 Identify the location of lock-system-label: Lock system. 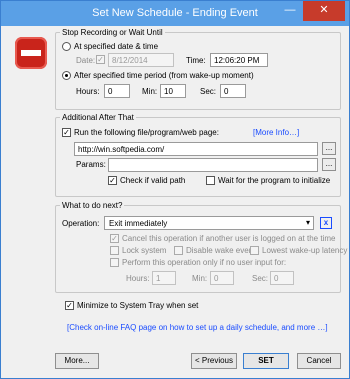
(144, 250).